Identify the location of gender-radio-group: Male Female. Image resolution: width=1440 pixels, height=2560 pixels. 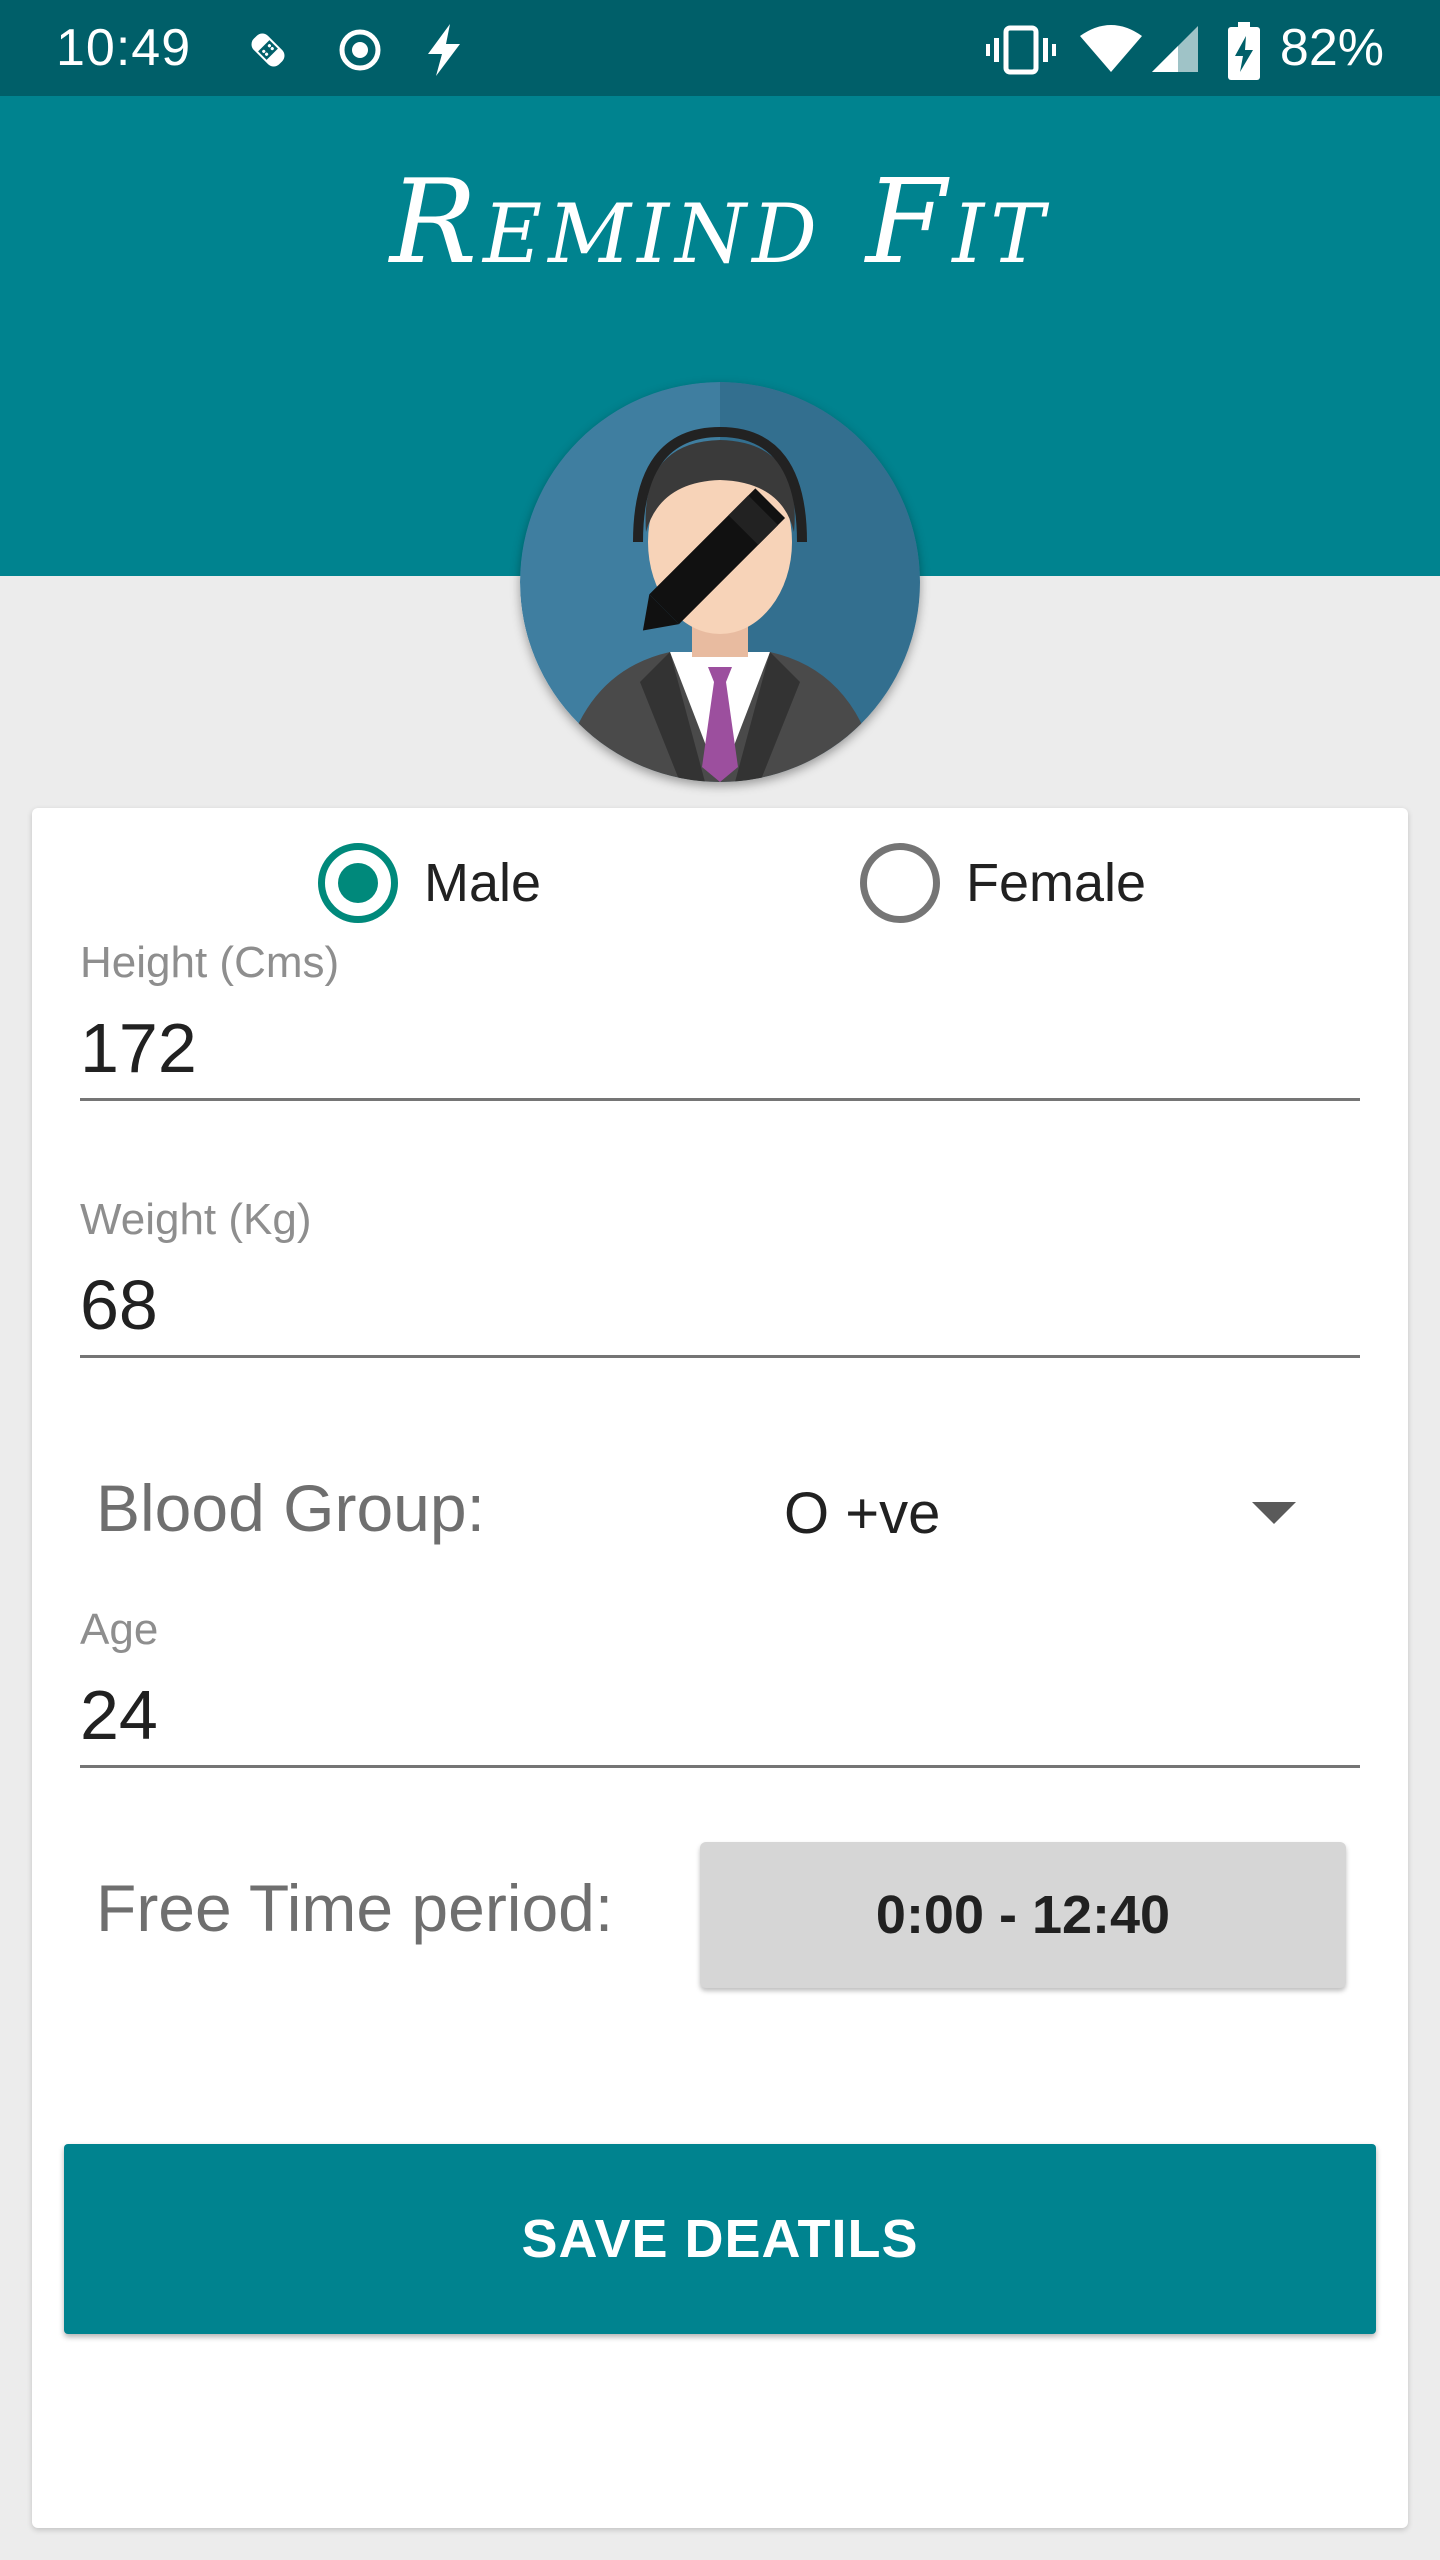
(720, 883).